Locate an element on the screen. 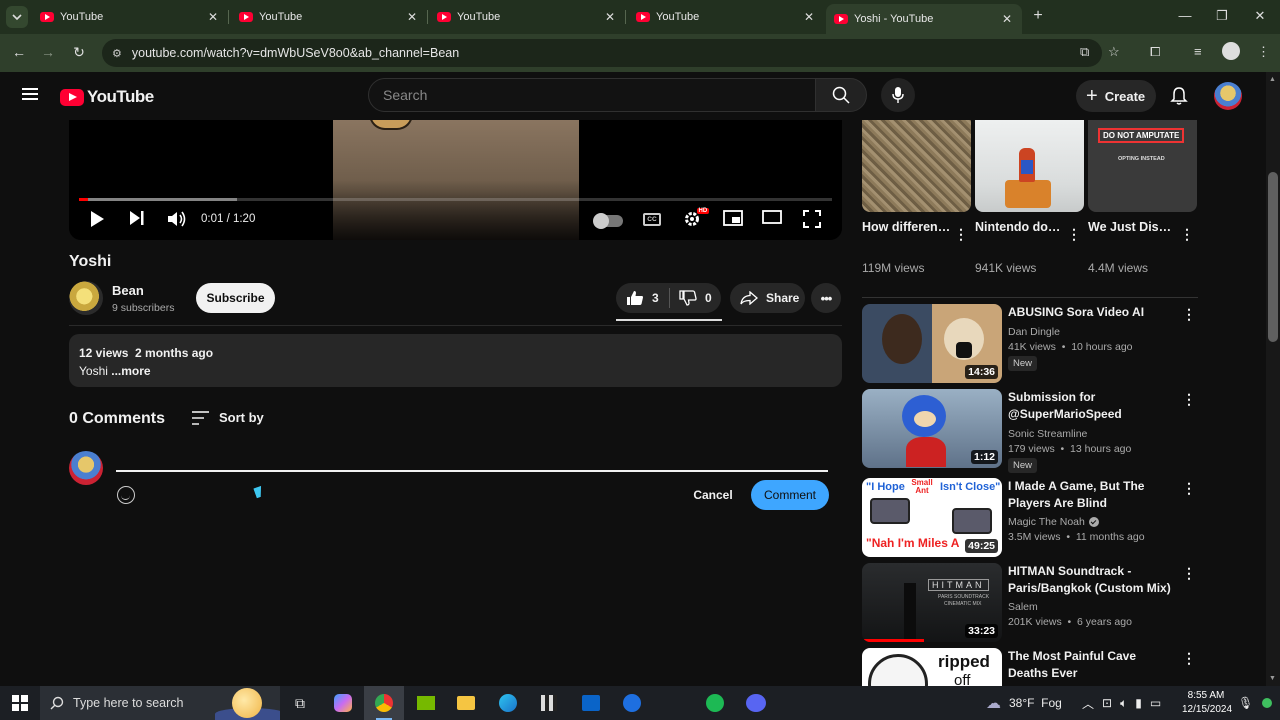 Image resolution: width=1280 pixels, height=720 pixels. forward-icon: → is located at coordinates (48, 52).